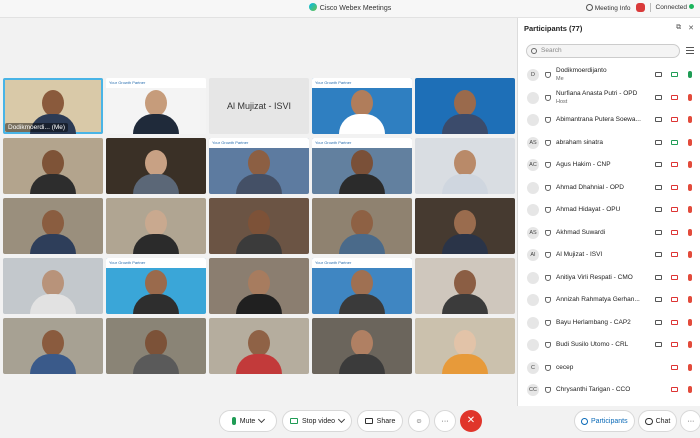  What do you see at coordinates (583, 164) in the screenshot?
I see `participant-name: Agus Hakim - CNP` at bounding box center [583, 164].